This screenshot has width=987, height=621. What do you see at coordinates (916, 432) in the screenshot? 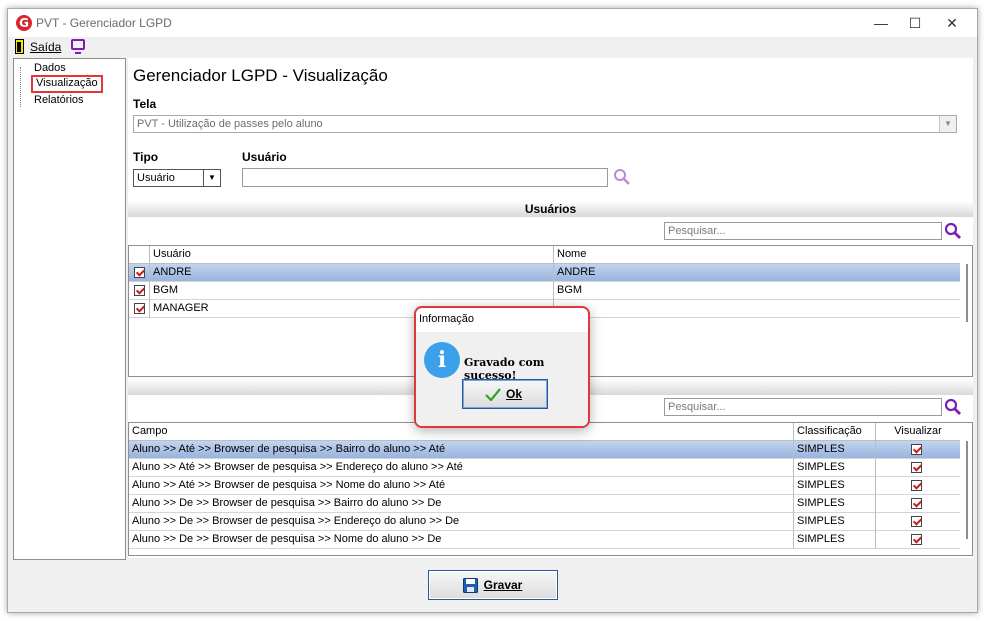
I see `column-header-visualizar: Visualizar` at bounding box center [916, 432].